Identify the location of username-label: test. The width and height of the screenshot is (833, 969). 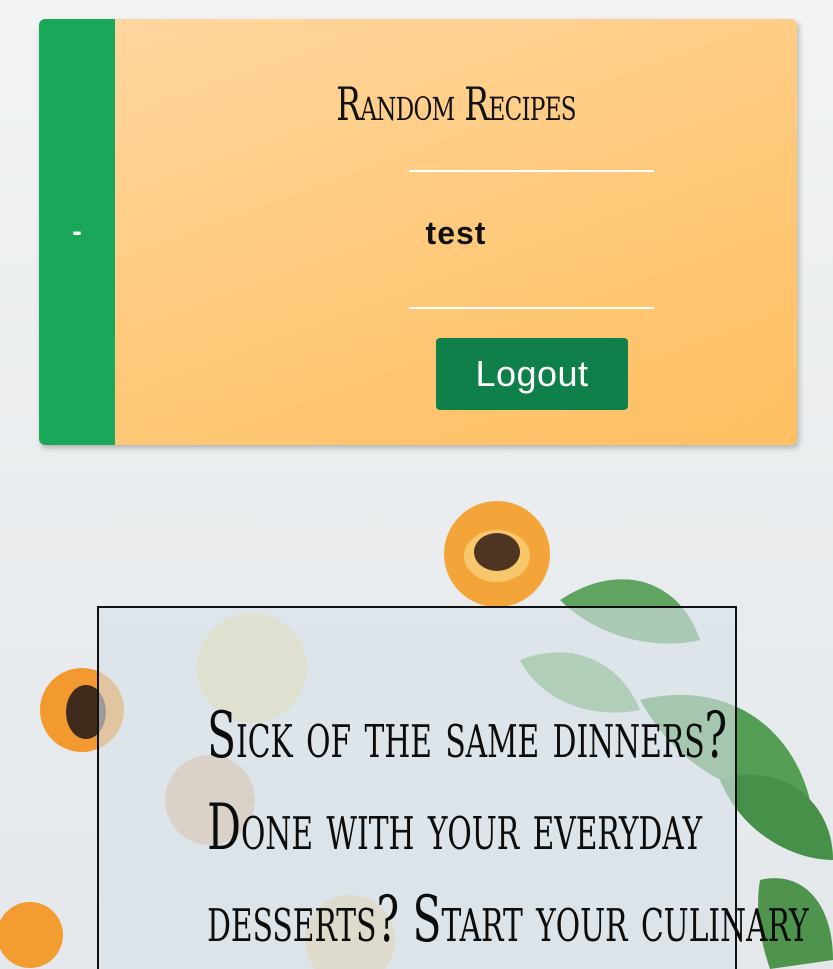
(456, 233).